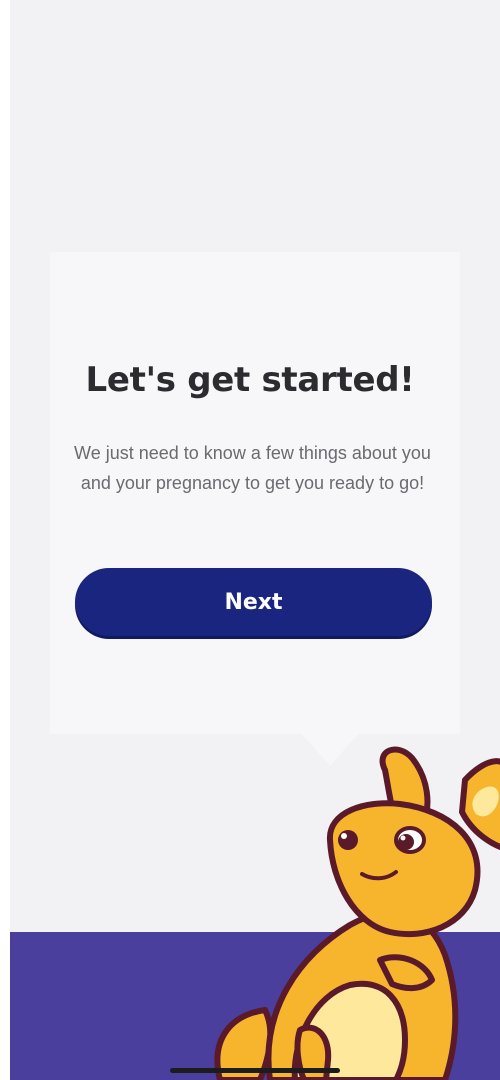  Describe the element at coordinates (253, 602) in the screenshot. I see `next-button: Next` at that location.